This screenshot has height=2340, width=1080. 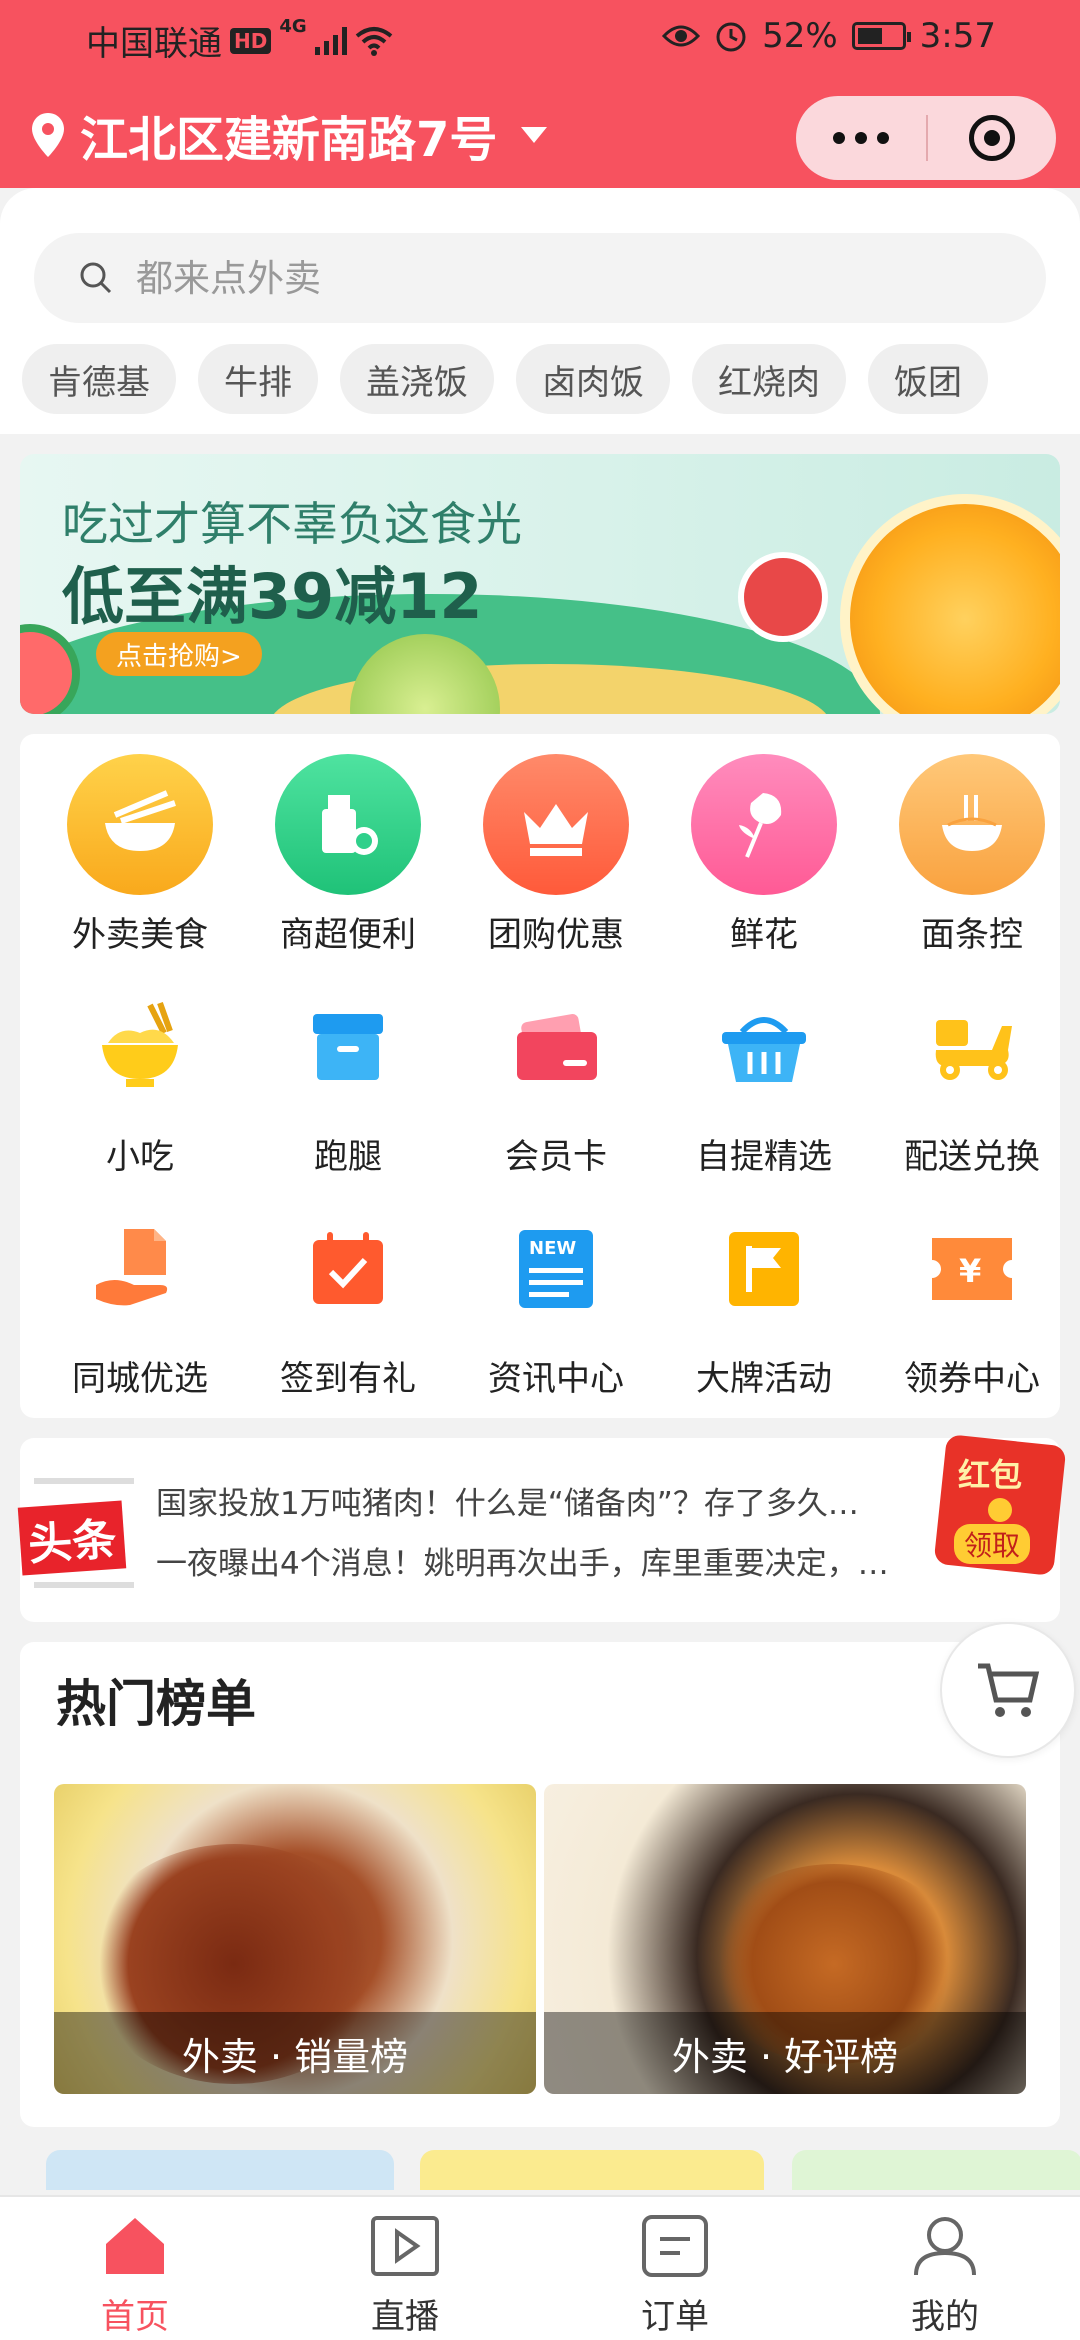 What do you see at coordinates (881, 36) in the screenshot?
I see `battery-icon` at bounding box center [881, 36].